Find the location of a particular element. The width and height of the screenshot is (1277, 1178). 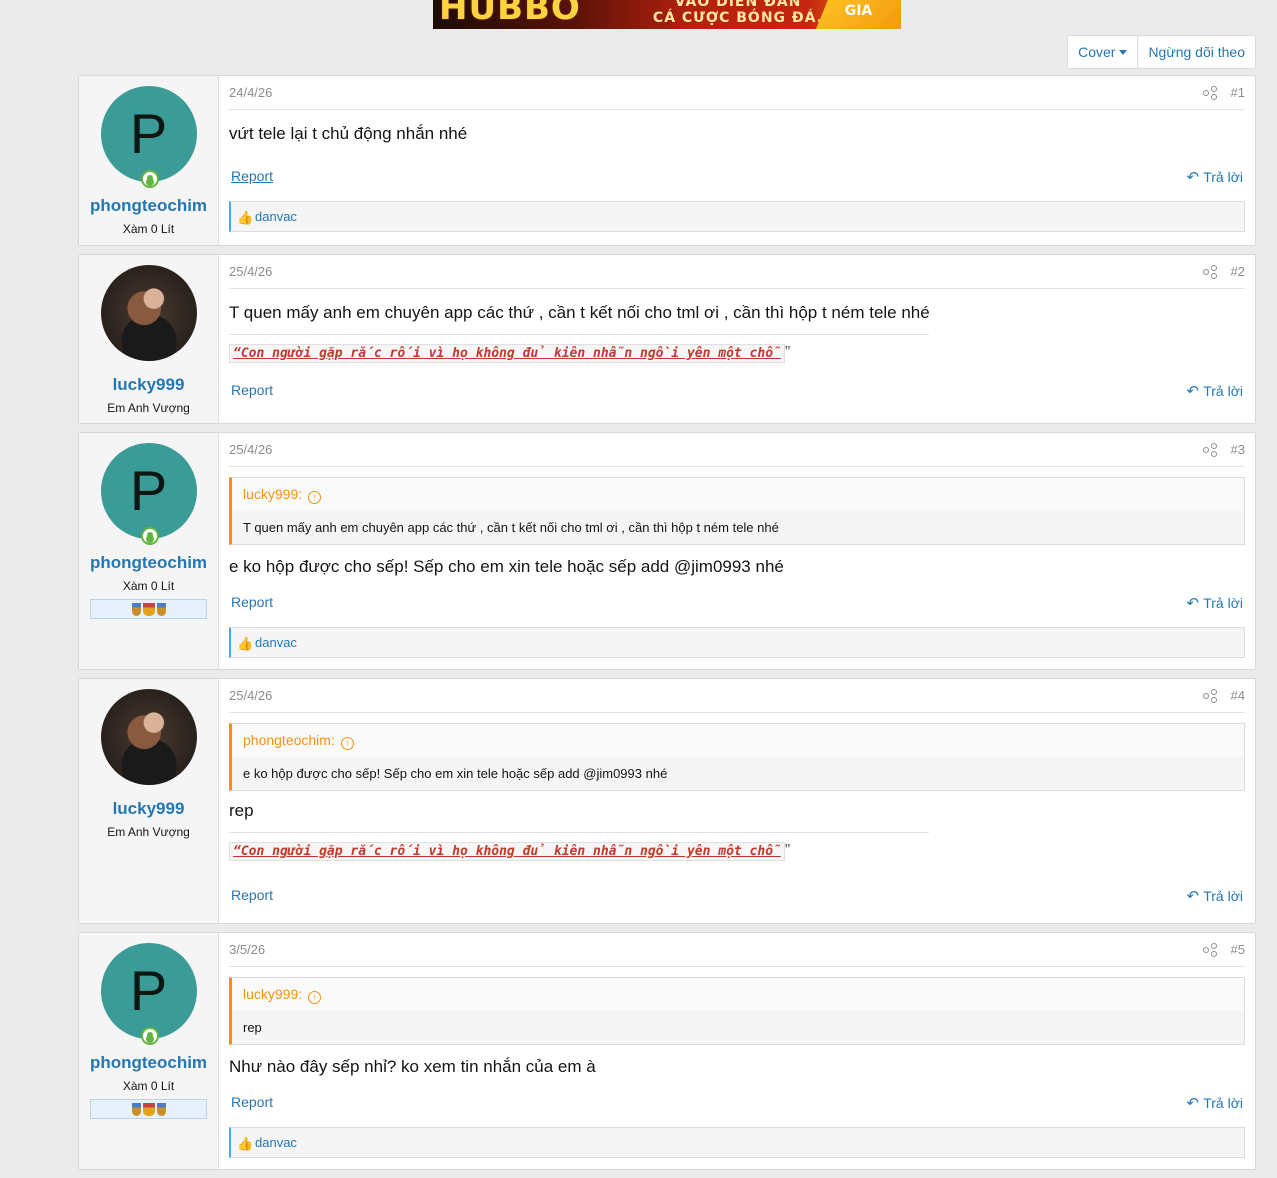

user-title: Em Anh Vượng is located at coordinates (148, 408).